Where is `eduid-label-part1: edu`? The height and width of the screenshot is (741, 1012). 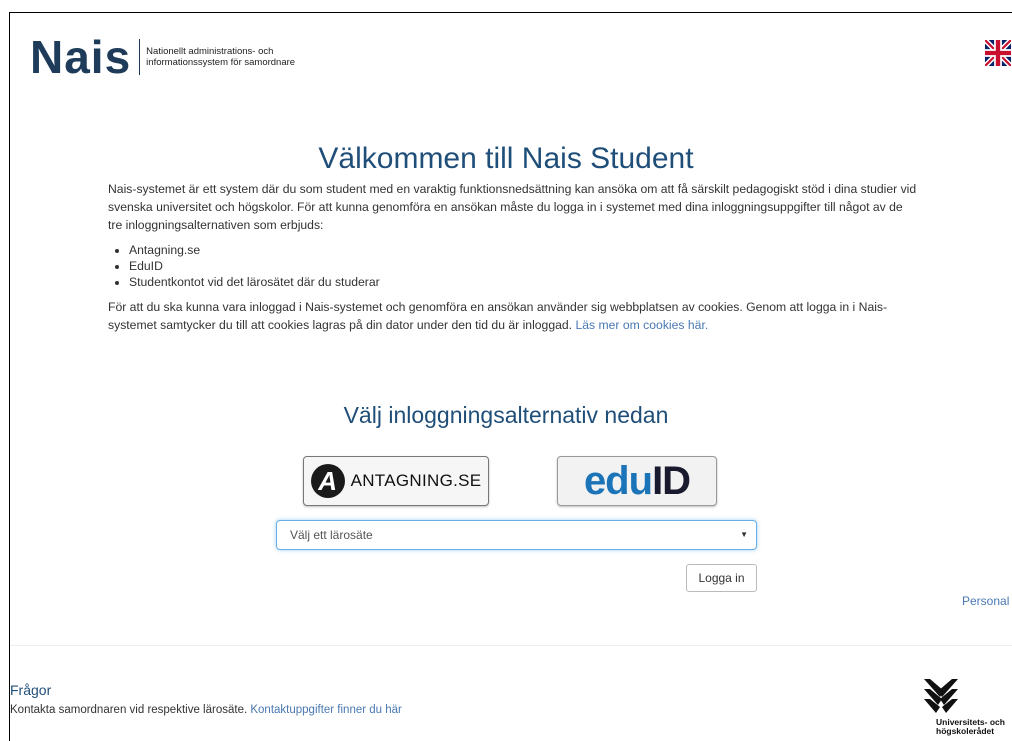 eduid-label-part1: edu is located at coordinates (618, 480).